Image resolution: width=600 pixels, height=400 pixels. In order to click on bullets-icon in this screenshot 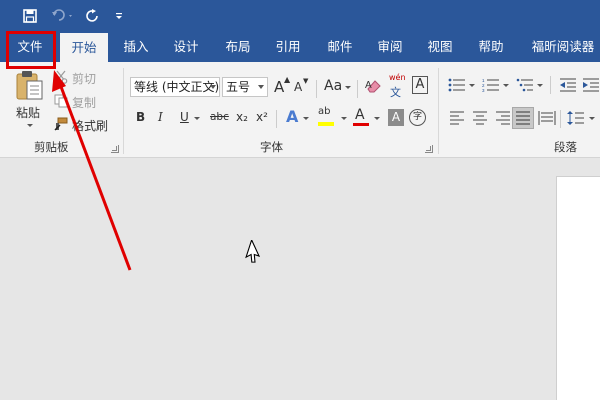, I will do `click(456, 85)`.